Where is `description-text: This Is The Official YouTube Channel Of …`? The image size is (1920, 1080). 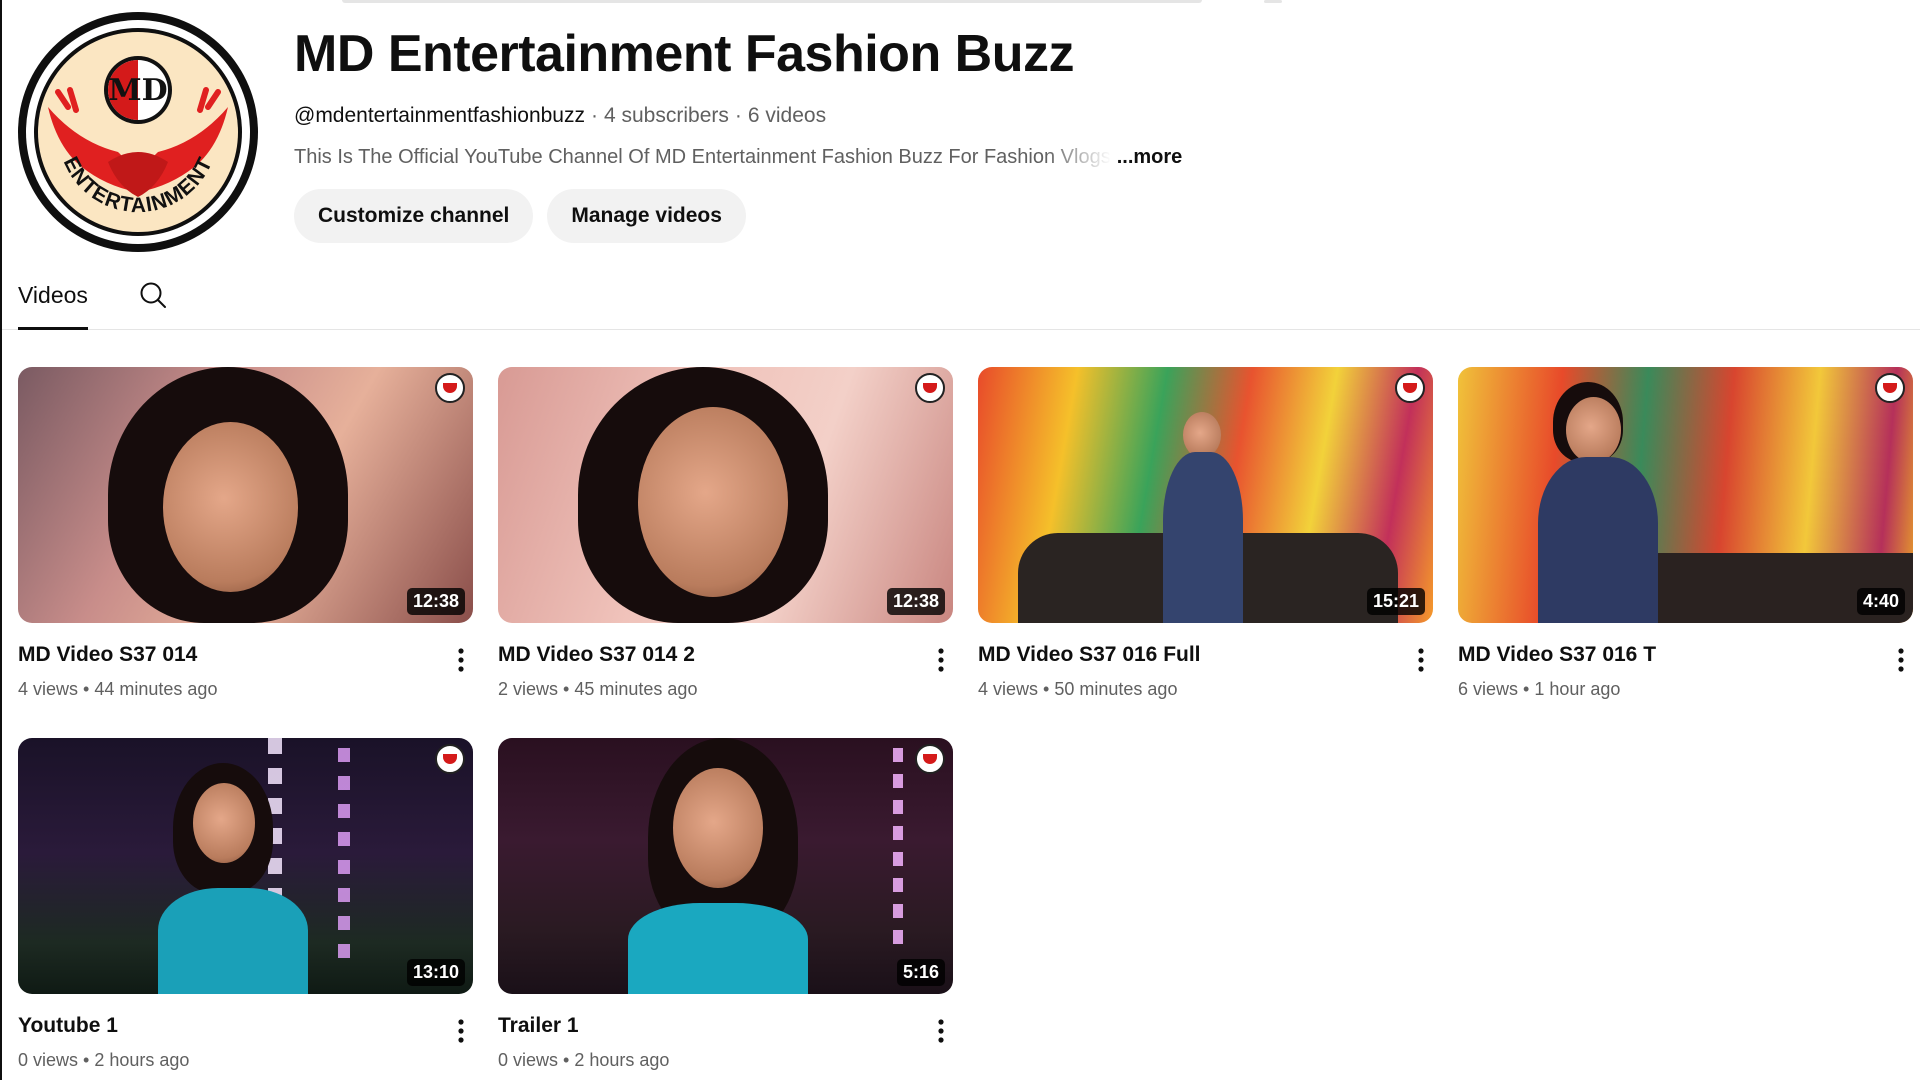
description-text: This Is The Official YouTube Channel Of … is located at coordinates (702, 157).